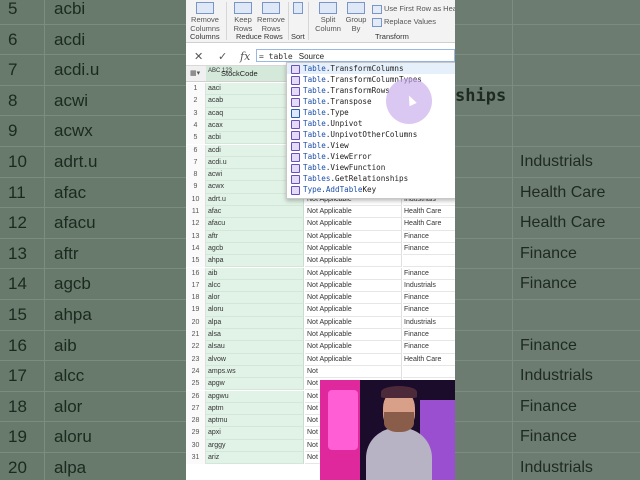 This screenshot has width=640, height=480. What do you see at coordinates (413, 9) in the screenshot?
I see `use-first-row-button: Use First Row as Headers` at bounding box center [413, 9].